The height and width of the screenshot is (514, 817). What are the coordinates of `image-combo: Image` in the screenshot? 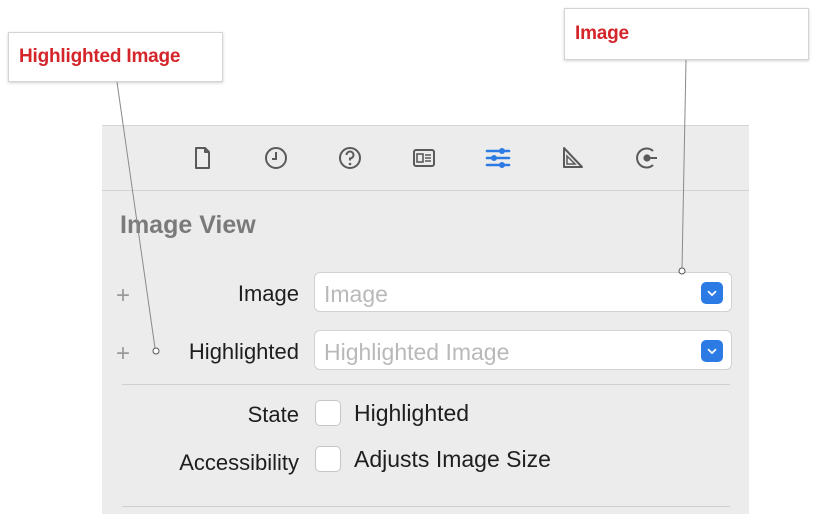 It's located at (523, 292).